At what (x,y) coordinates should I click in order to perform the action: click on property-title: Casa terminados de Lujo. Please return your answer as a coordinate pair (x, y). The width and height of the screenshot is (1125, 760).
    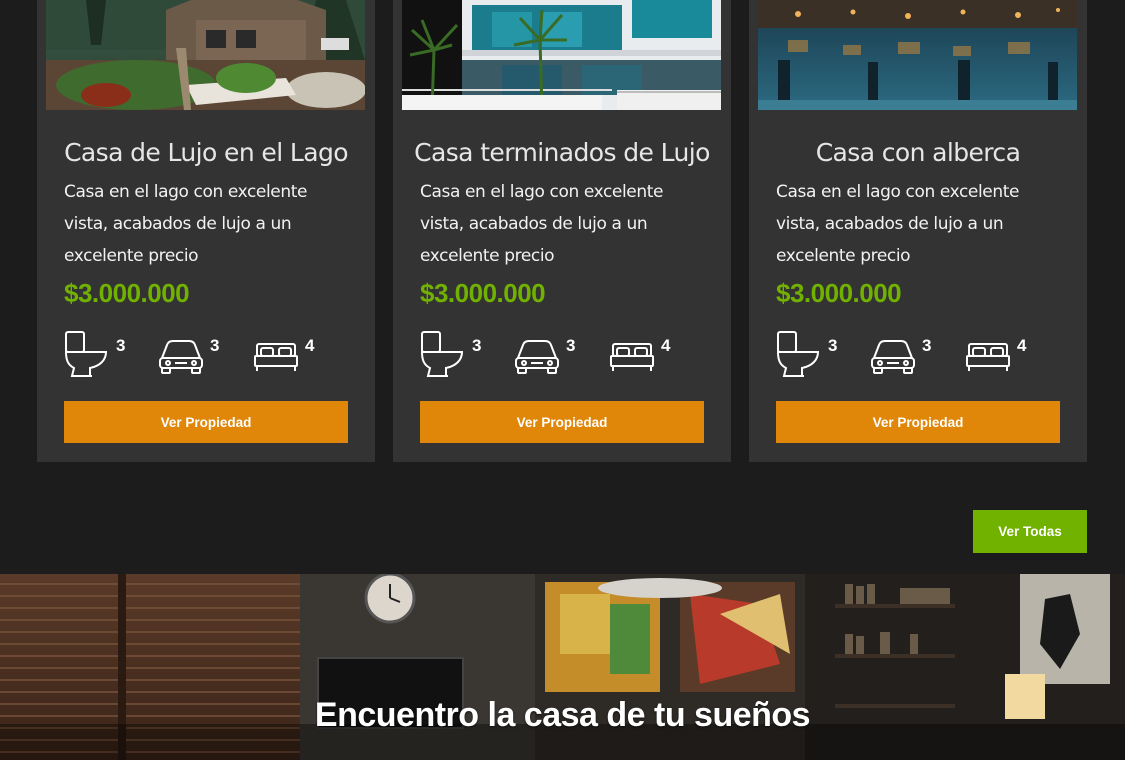
    Looking at the image, I should click on (562, 152).